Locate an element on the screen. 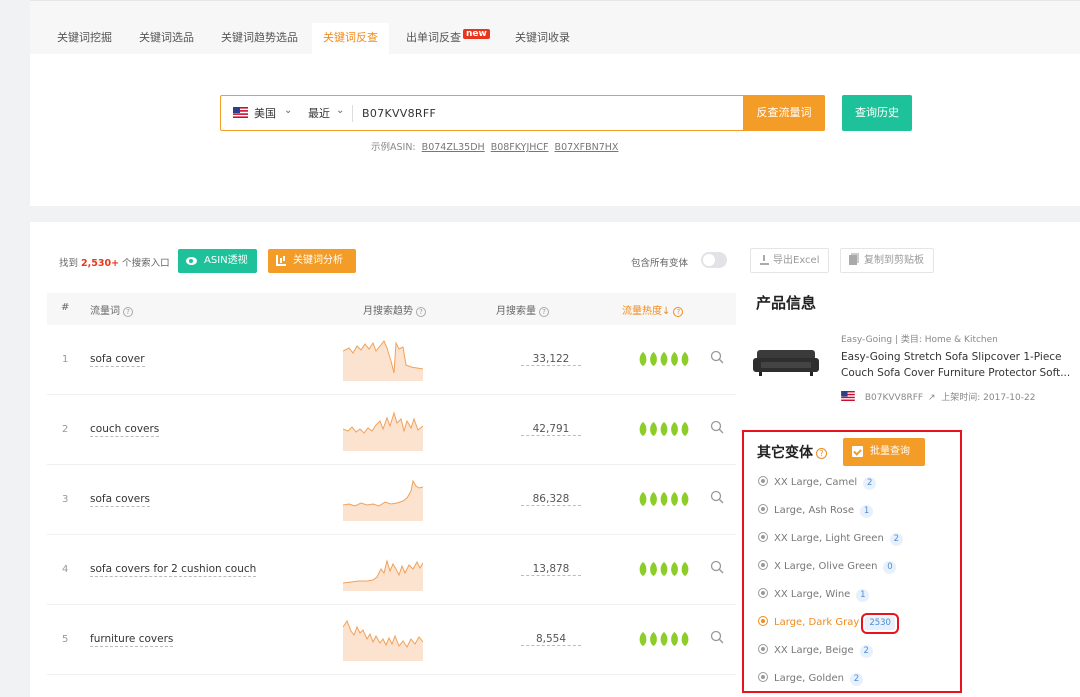 This screenshot has height=697, width=1080. variant-label: XX Large, Camel is located at coordinates (816, 482).